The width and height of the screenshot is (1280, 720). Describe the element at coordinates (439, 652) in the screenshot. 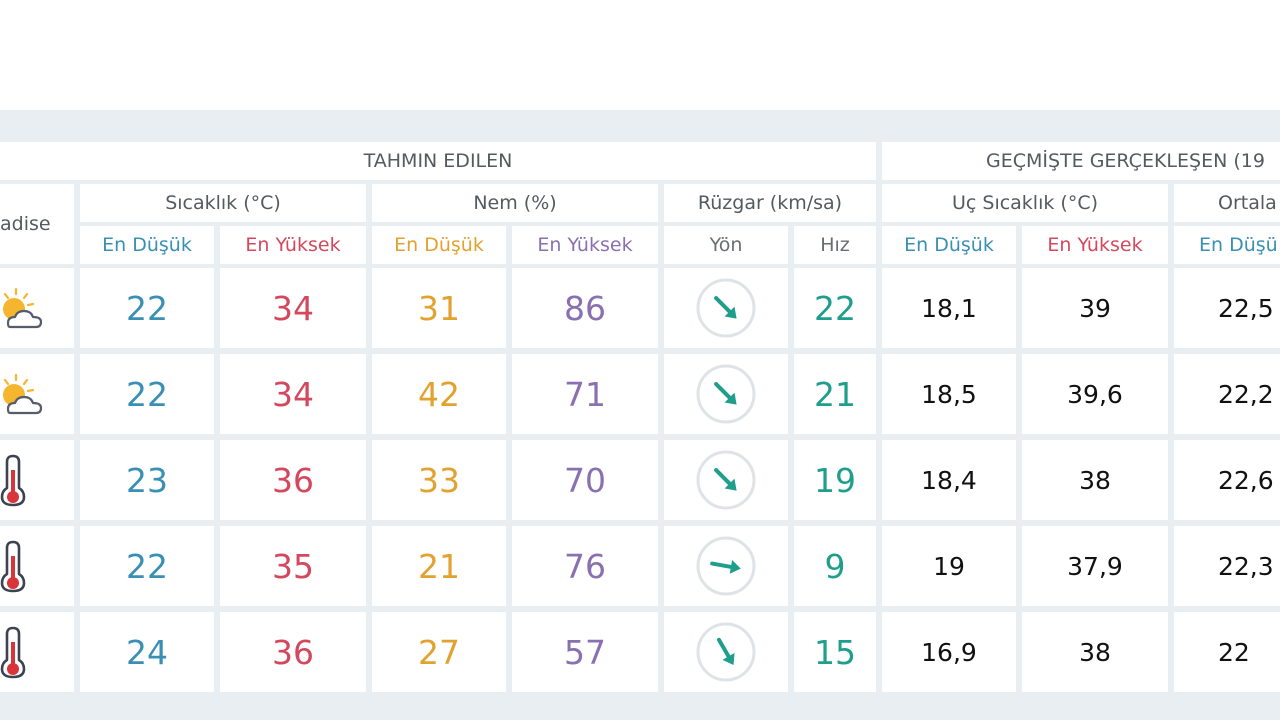

I see `humidity-min-value: 27` at that location.